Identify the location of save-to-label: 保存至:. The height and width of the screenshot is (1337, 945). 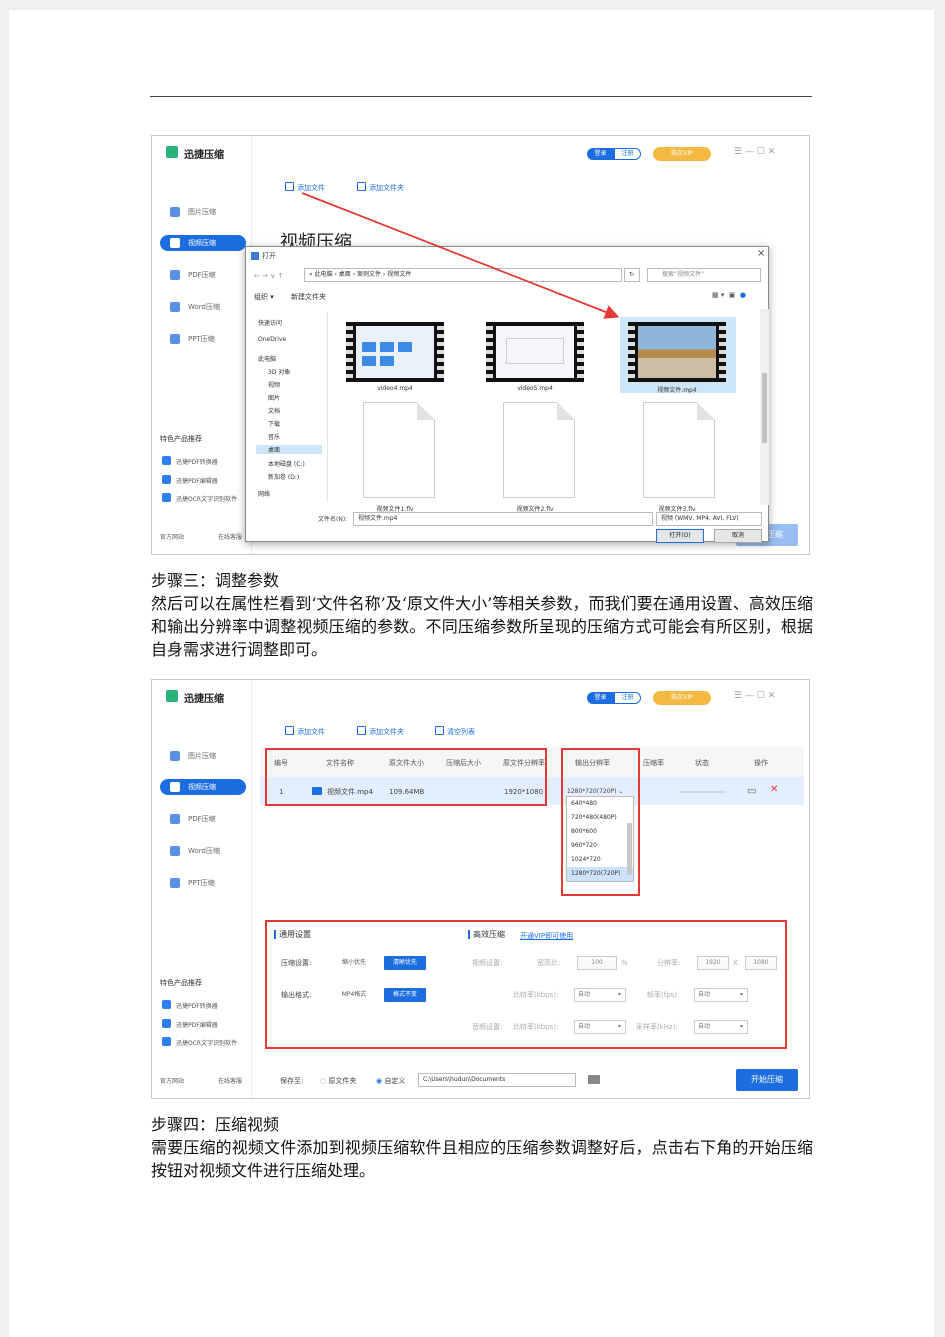
(292, 1081).